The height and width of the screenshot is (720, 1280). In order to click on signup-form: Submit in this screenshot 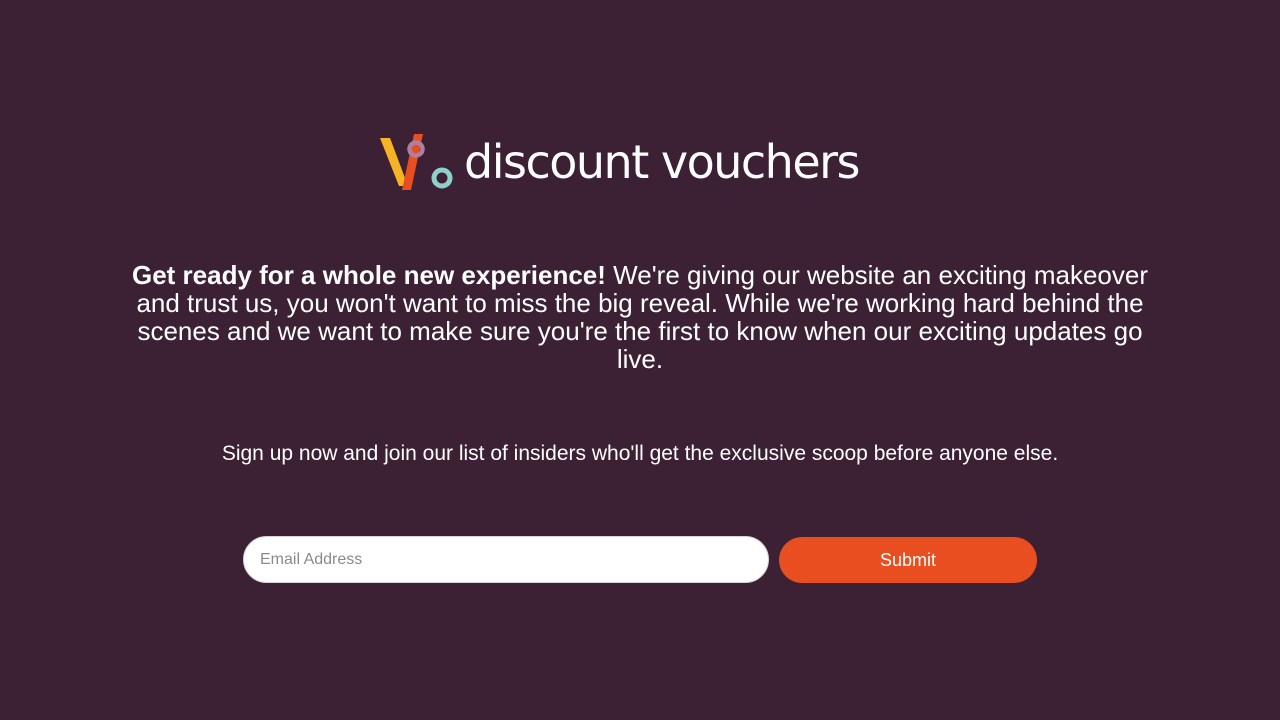, I will do `click(640, 559)`.